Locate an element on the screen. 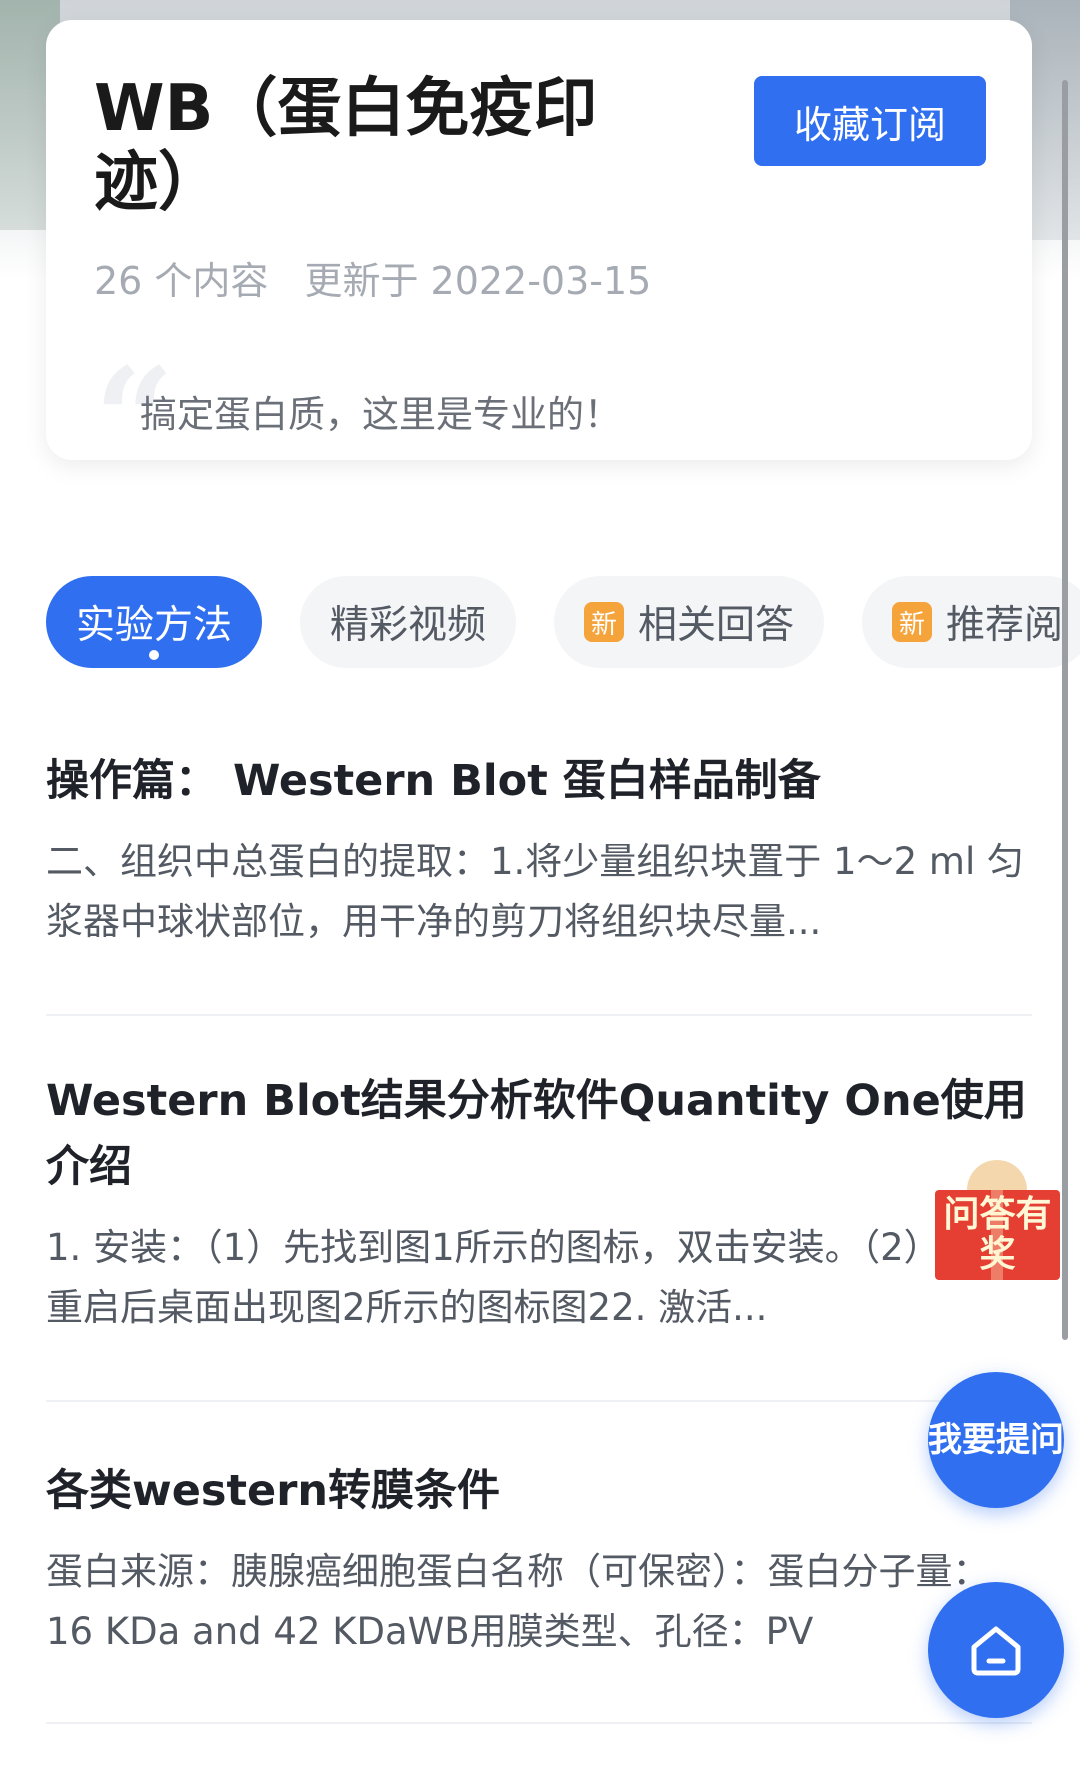  qa-reward-gift: 问答有奖 is located at coordinates (997, 1220).